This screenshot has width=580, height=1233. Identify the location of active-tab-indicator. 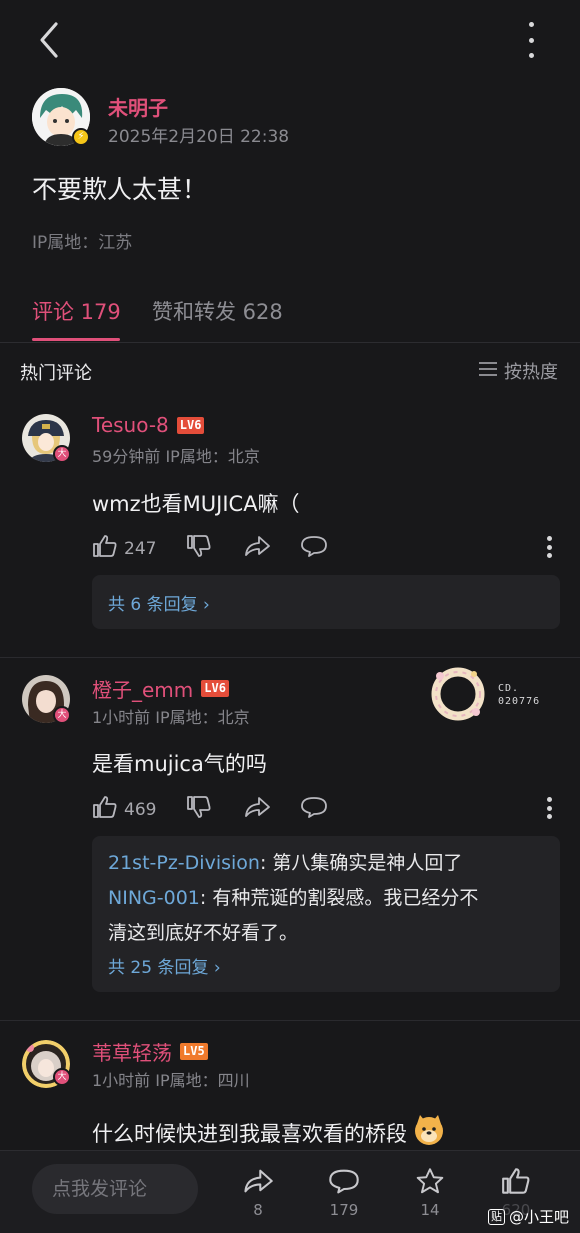
(76, 339).